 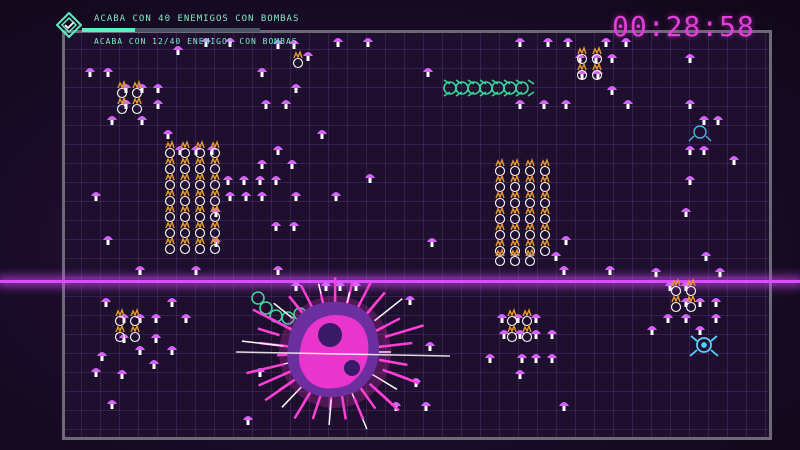 I want to click on objective-title: ACABA CON 40 ENEMIGOS CON BOMBAS, so click(x=197, y=19).